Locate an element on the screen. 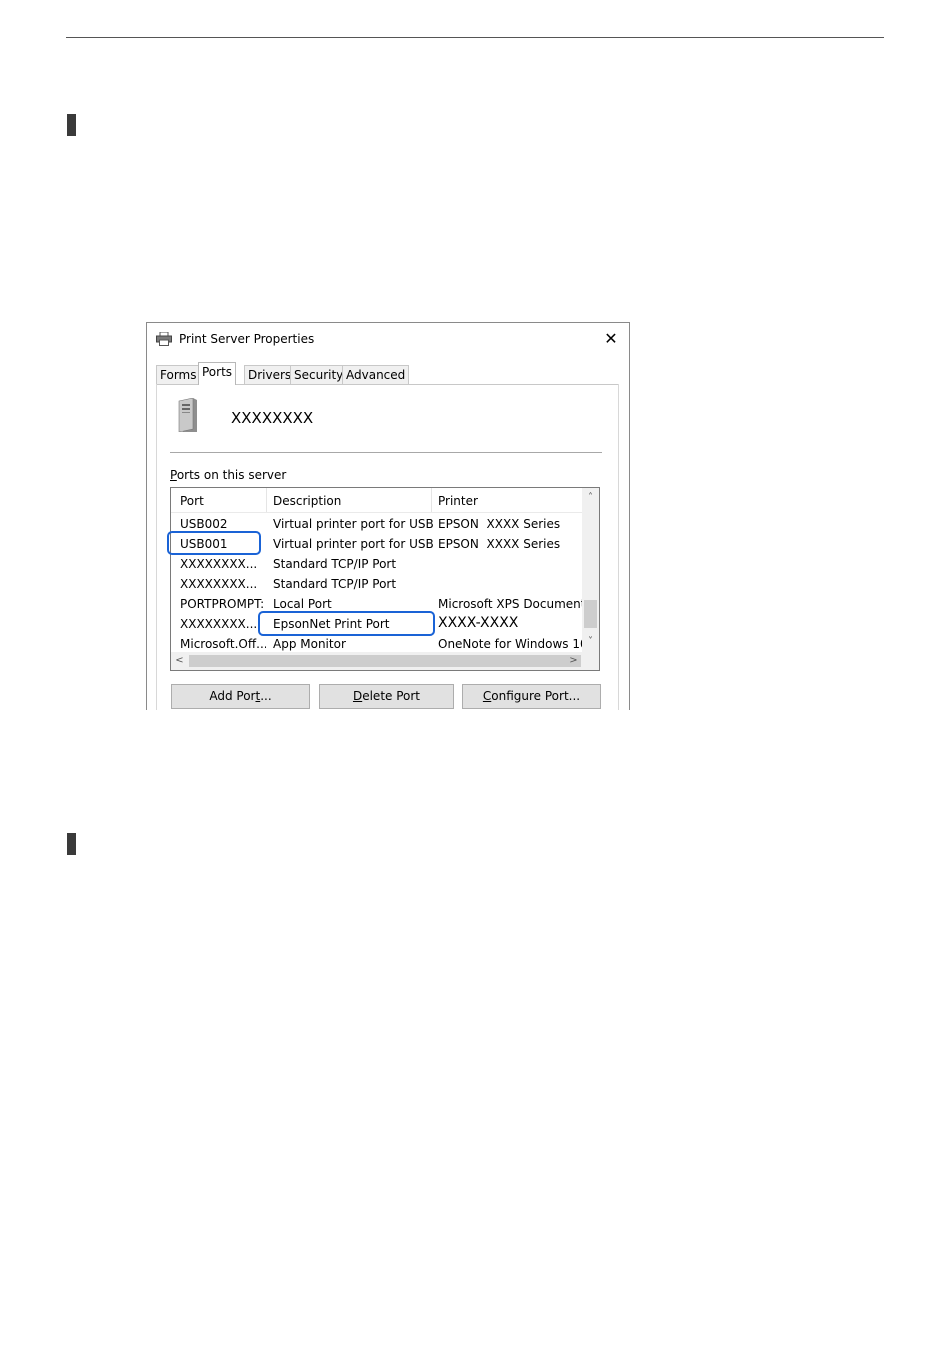 The height and width of the screenshot is (1370, 950). separator is located at coordinates (386, 452).